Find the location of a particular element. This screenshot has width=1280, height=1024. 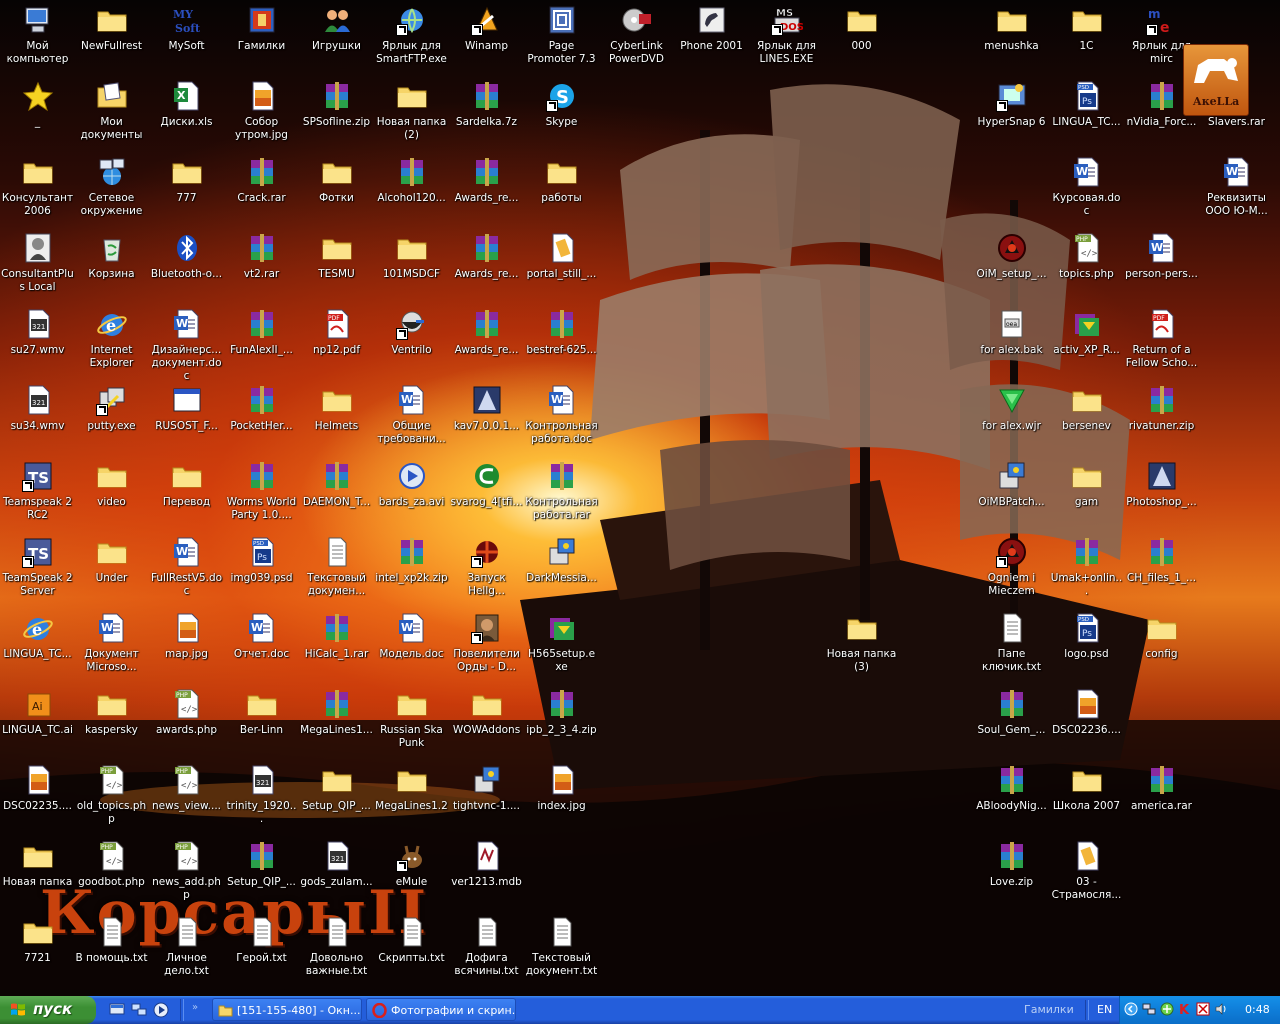

desktop-icon-4: Игрушки is located at coordinates (336, 40).